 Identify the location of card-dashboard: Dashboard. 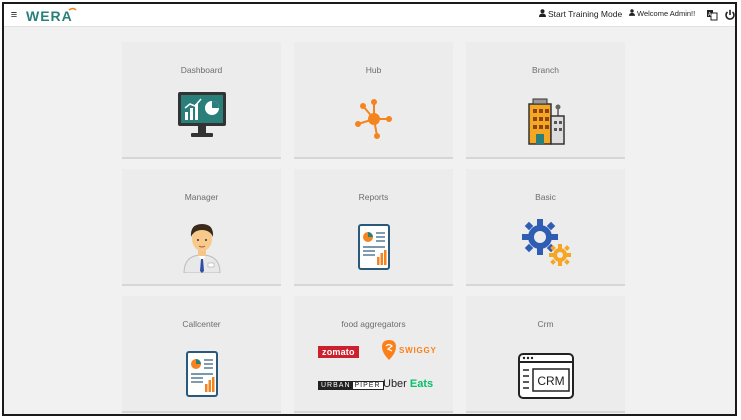
(201, 100).